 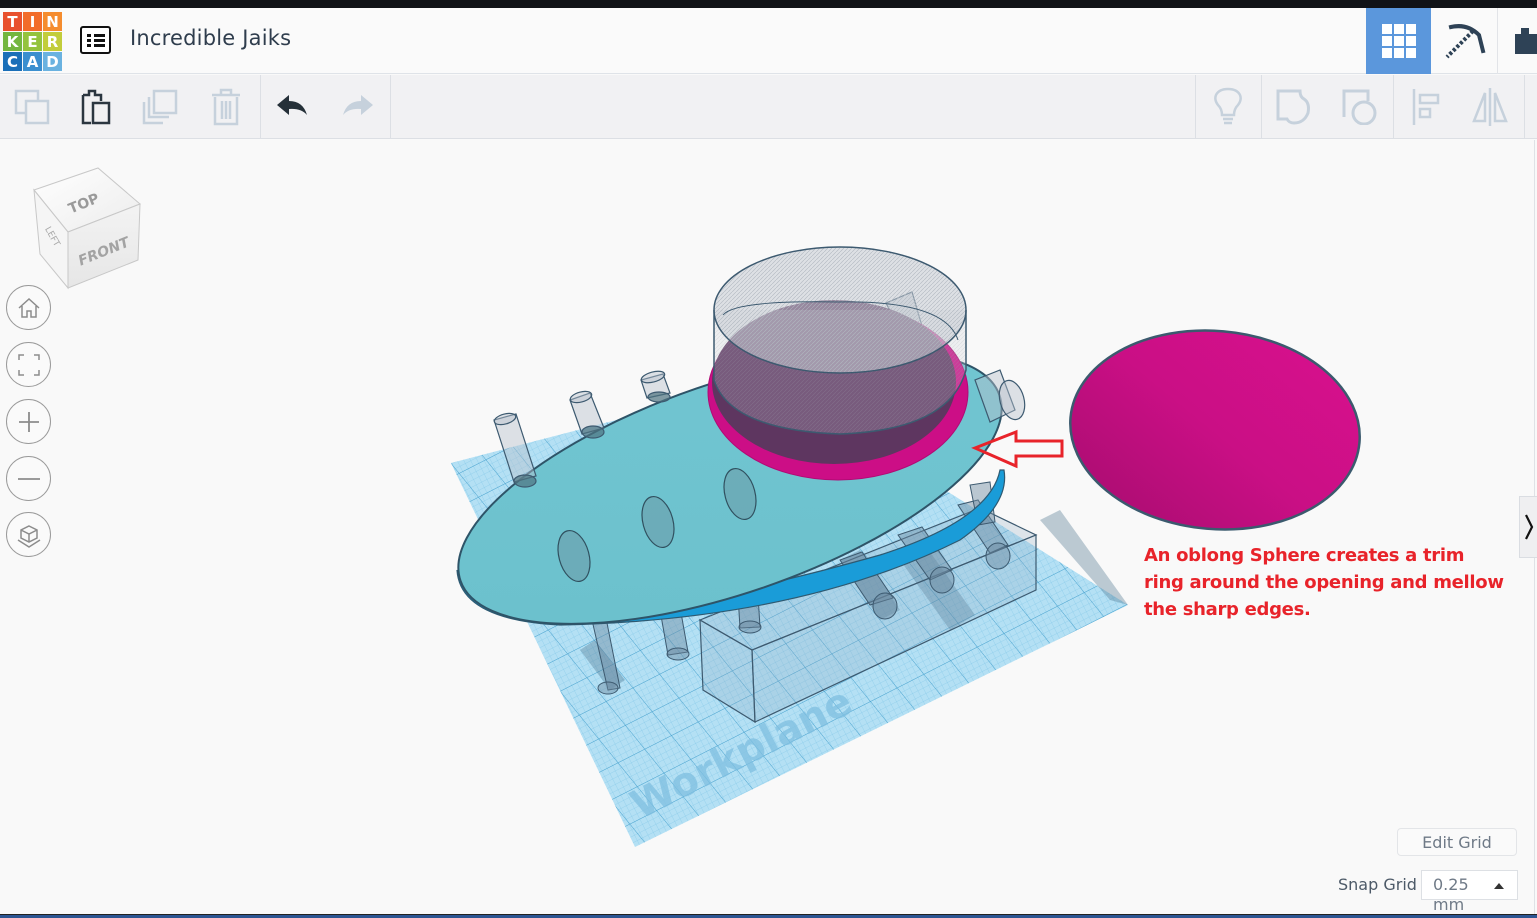 I want to click on align-button, so click(x=1426, y=107).